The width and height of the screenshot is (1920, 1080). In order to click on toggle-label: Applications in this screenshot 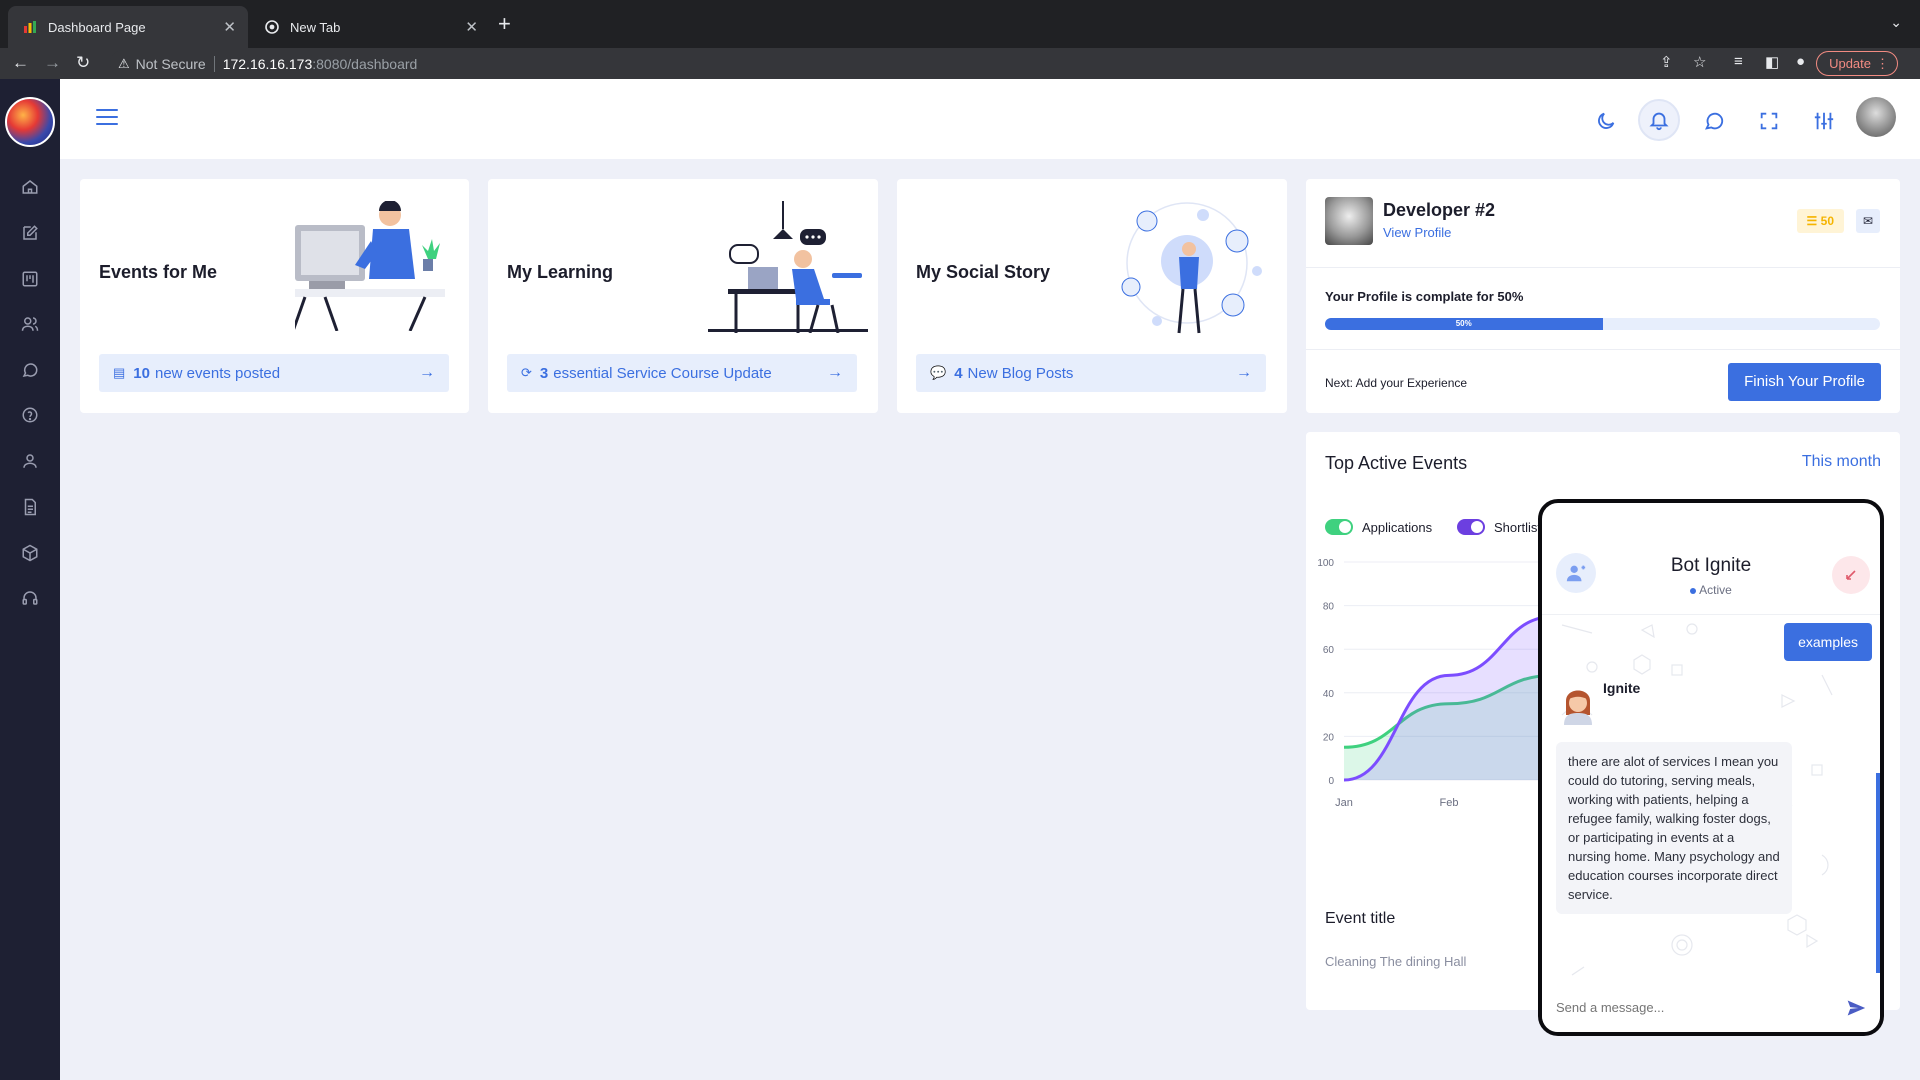, I will do `click(1397, 527)`.